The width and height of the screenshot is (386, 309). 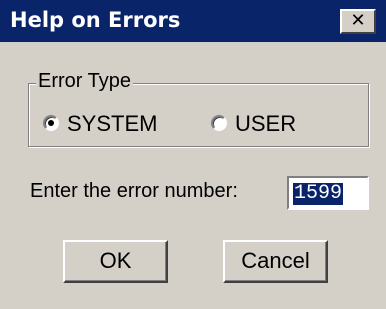 I want to click on error-number-label: Enter the error number:, so click(x=134, y=191).